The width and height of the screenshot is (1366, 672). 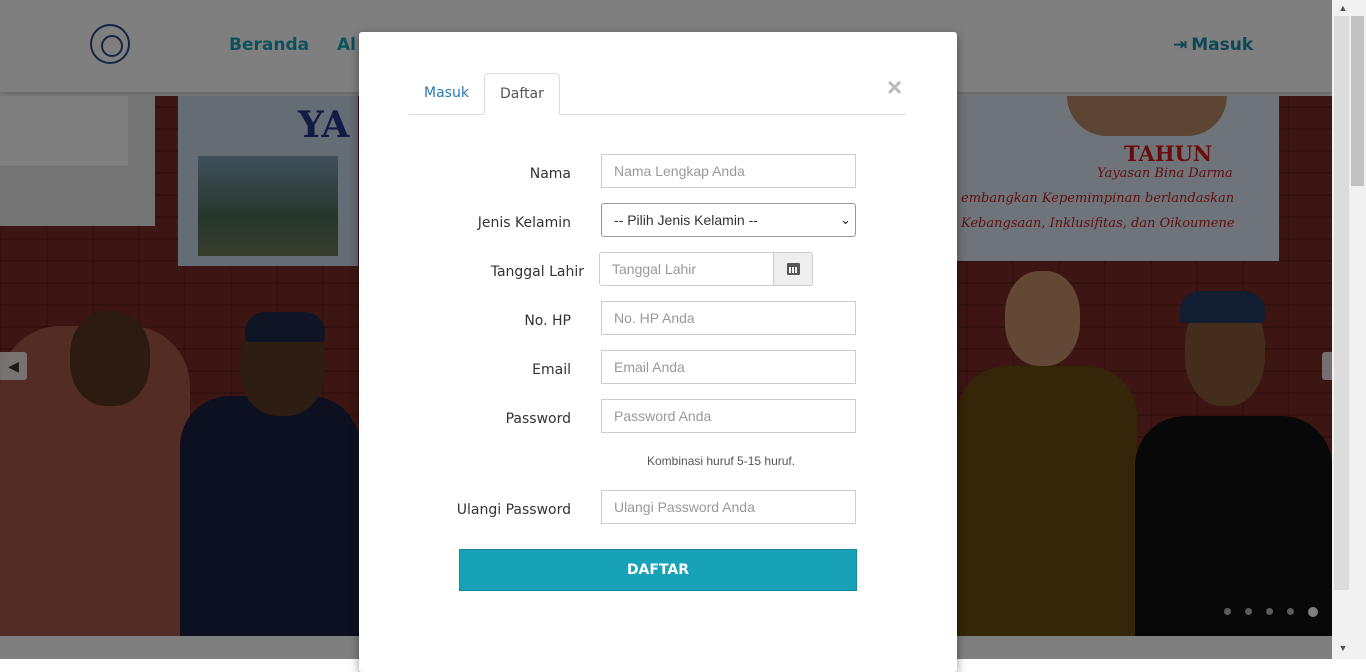 I want to click on dob-calendar-button, so click(x=793, y=269).